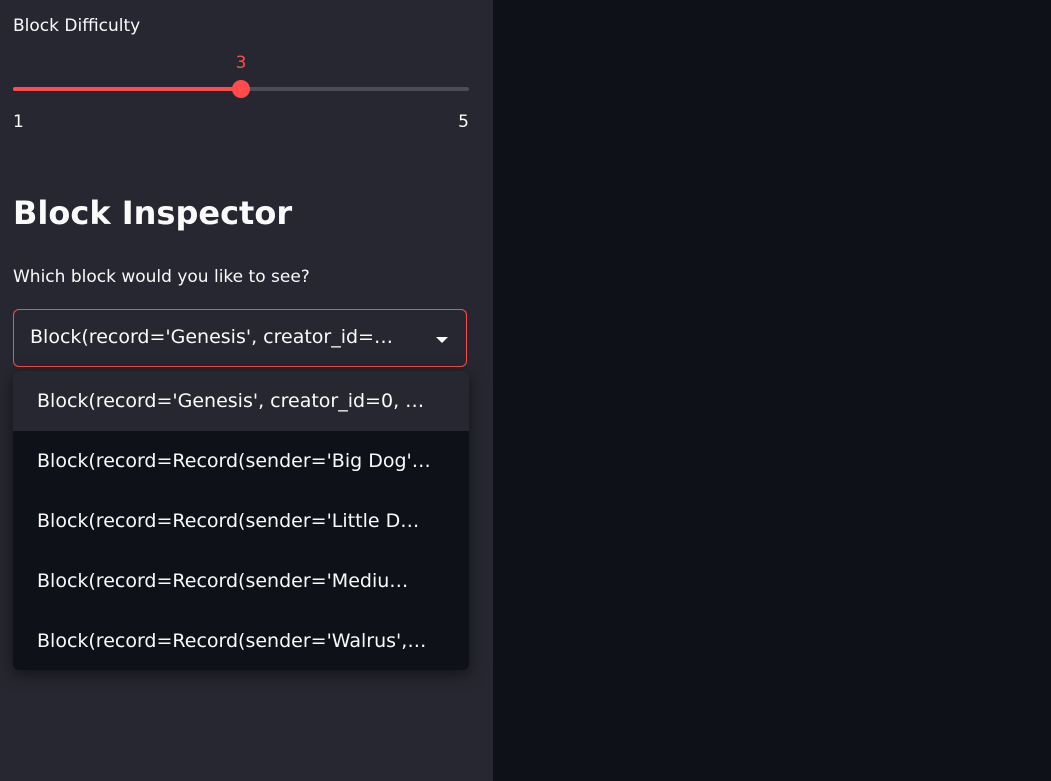  Describe the element at coordinates (77, 26) in the screenshot. I see `slider-label: Block Difficulty` at that location.